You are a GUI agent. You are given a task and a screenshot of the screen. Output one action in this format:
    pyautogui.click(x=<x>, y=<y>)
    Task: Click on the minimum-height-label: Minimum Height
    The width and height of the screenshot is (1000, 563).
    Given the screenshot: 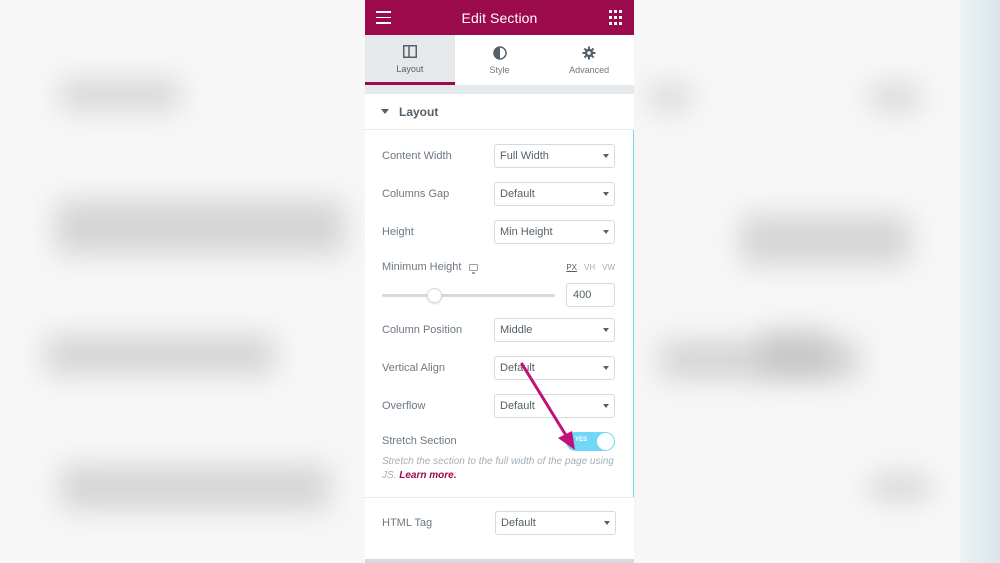 What is the action you would take?
    pyautogui.click(x=422, y=267)
    